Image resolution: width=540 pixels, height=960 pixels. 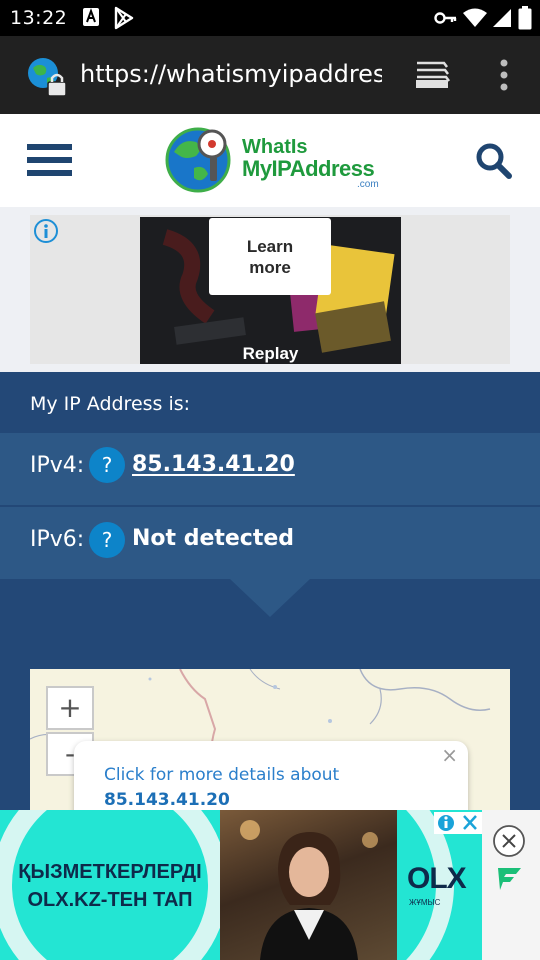 What do you see at coordinates (50, 160) in the screenshot?
I see `hamburger-menu-icon` at bounding box center [50, 160].